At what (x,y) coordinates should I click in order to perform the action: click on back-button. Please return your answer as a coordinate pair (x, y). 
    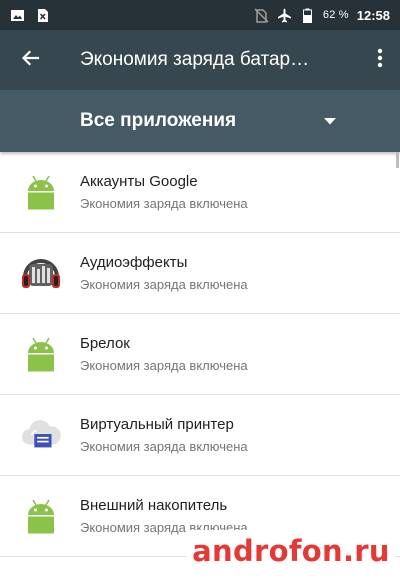
    Looking at the image, I should click on (30, 60).